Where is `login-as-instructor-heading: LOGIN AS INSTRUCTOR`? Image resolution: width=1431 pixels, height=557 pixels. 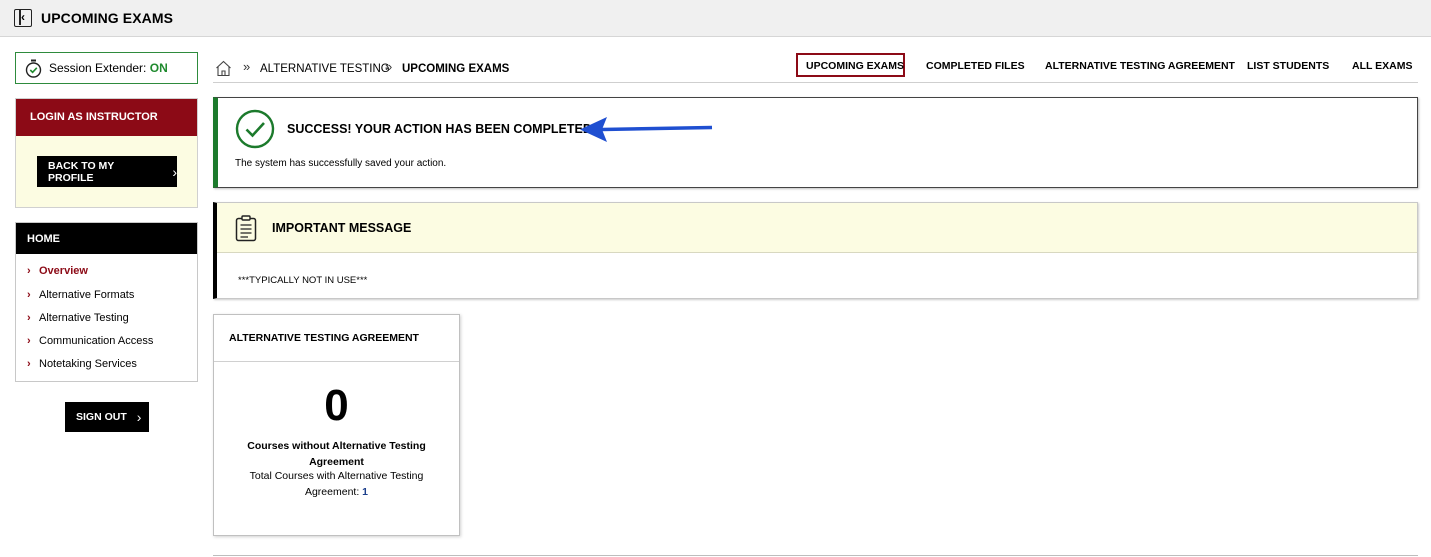
login-as-instructor-heading: LOGIN AS INSTRUCTOR is located at coordinates (106, 117).